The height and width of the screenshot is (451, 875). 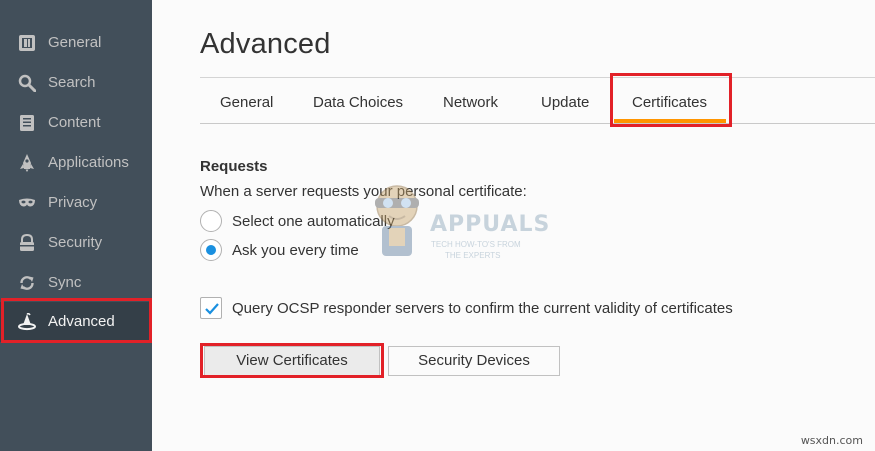 I want to click on tab-general: General, so click(x=246, y=103).